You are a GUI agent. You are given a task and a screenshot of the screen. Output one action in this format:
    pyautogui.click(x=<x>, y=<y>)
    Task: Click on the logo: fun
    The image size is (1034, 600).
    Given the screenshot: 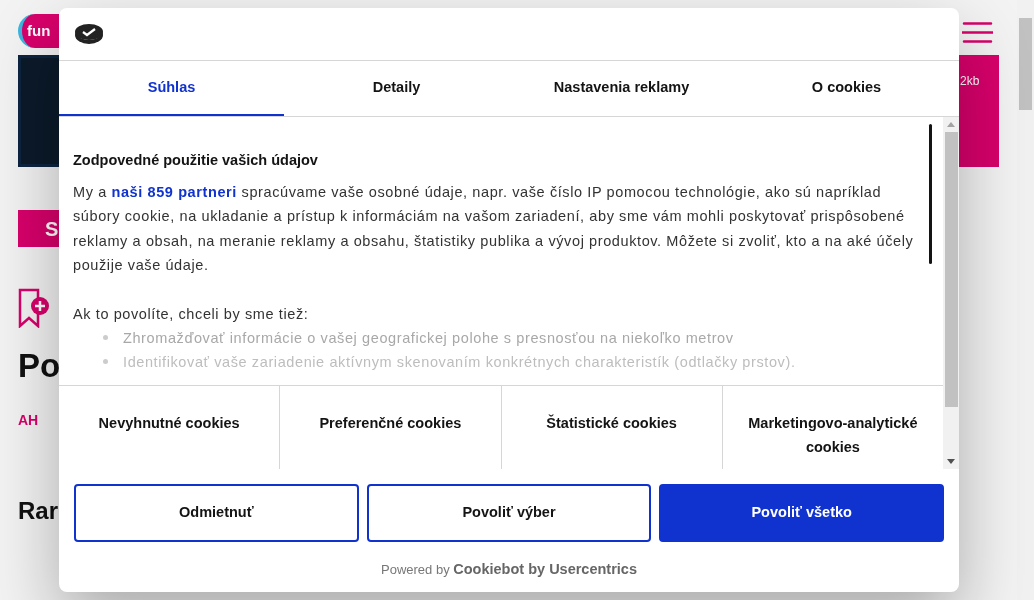 What is the action you would take?
    pyautogui.click(x=38, y=31)
    